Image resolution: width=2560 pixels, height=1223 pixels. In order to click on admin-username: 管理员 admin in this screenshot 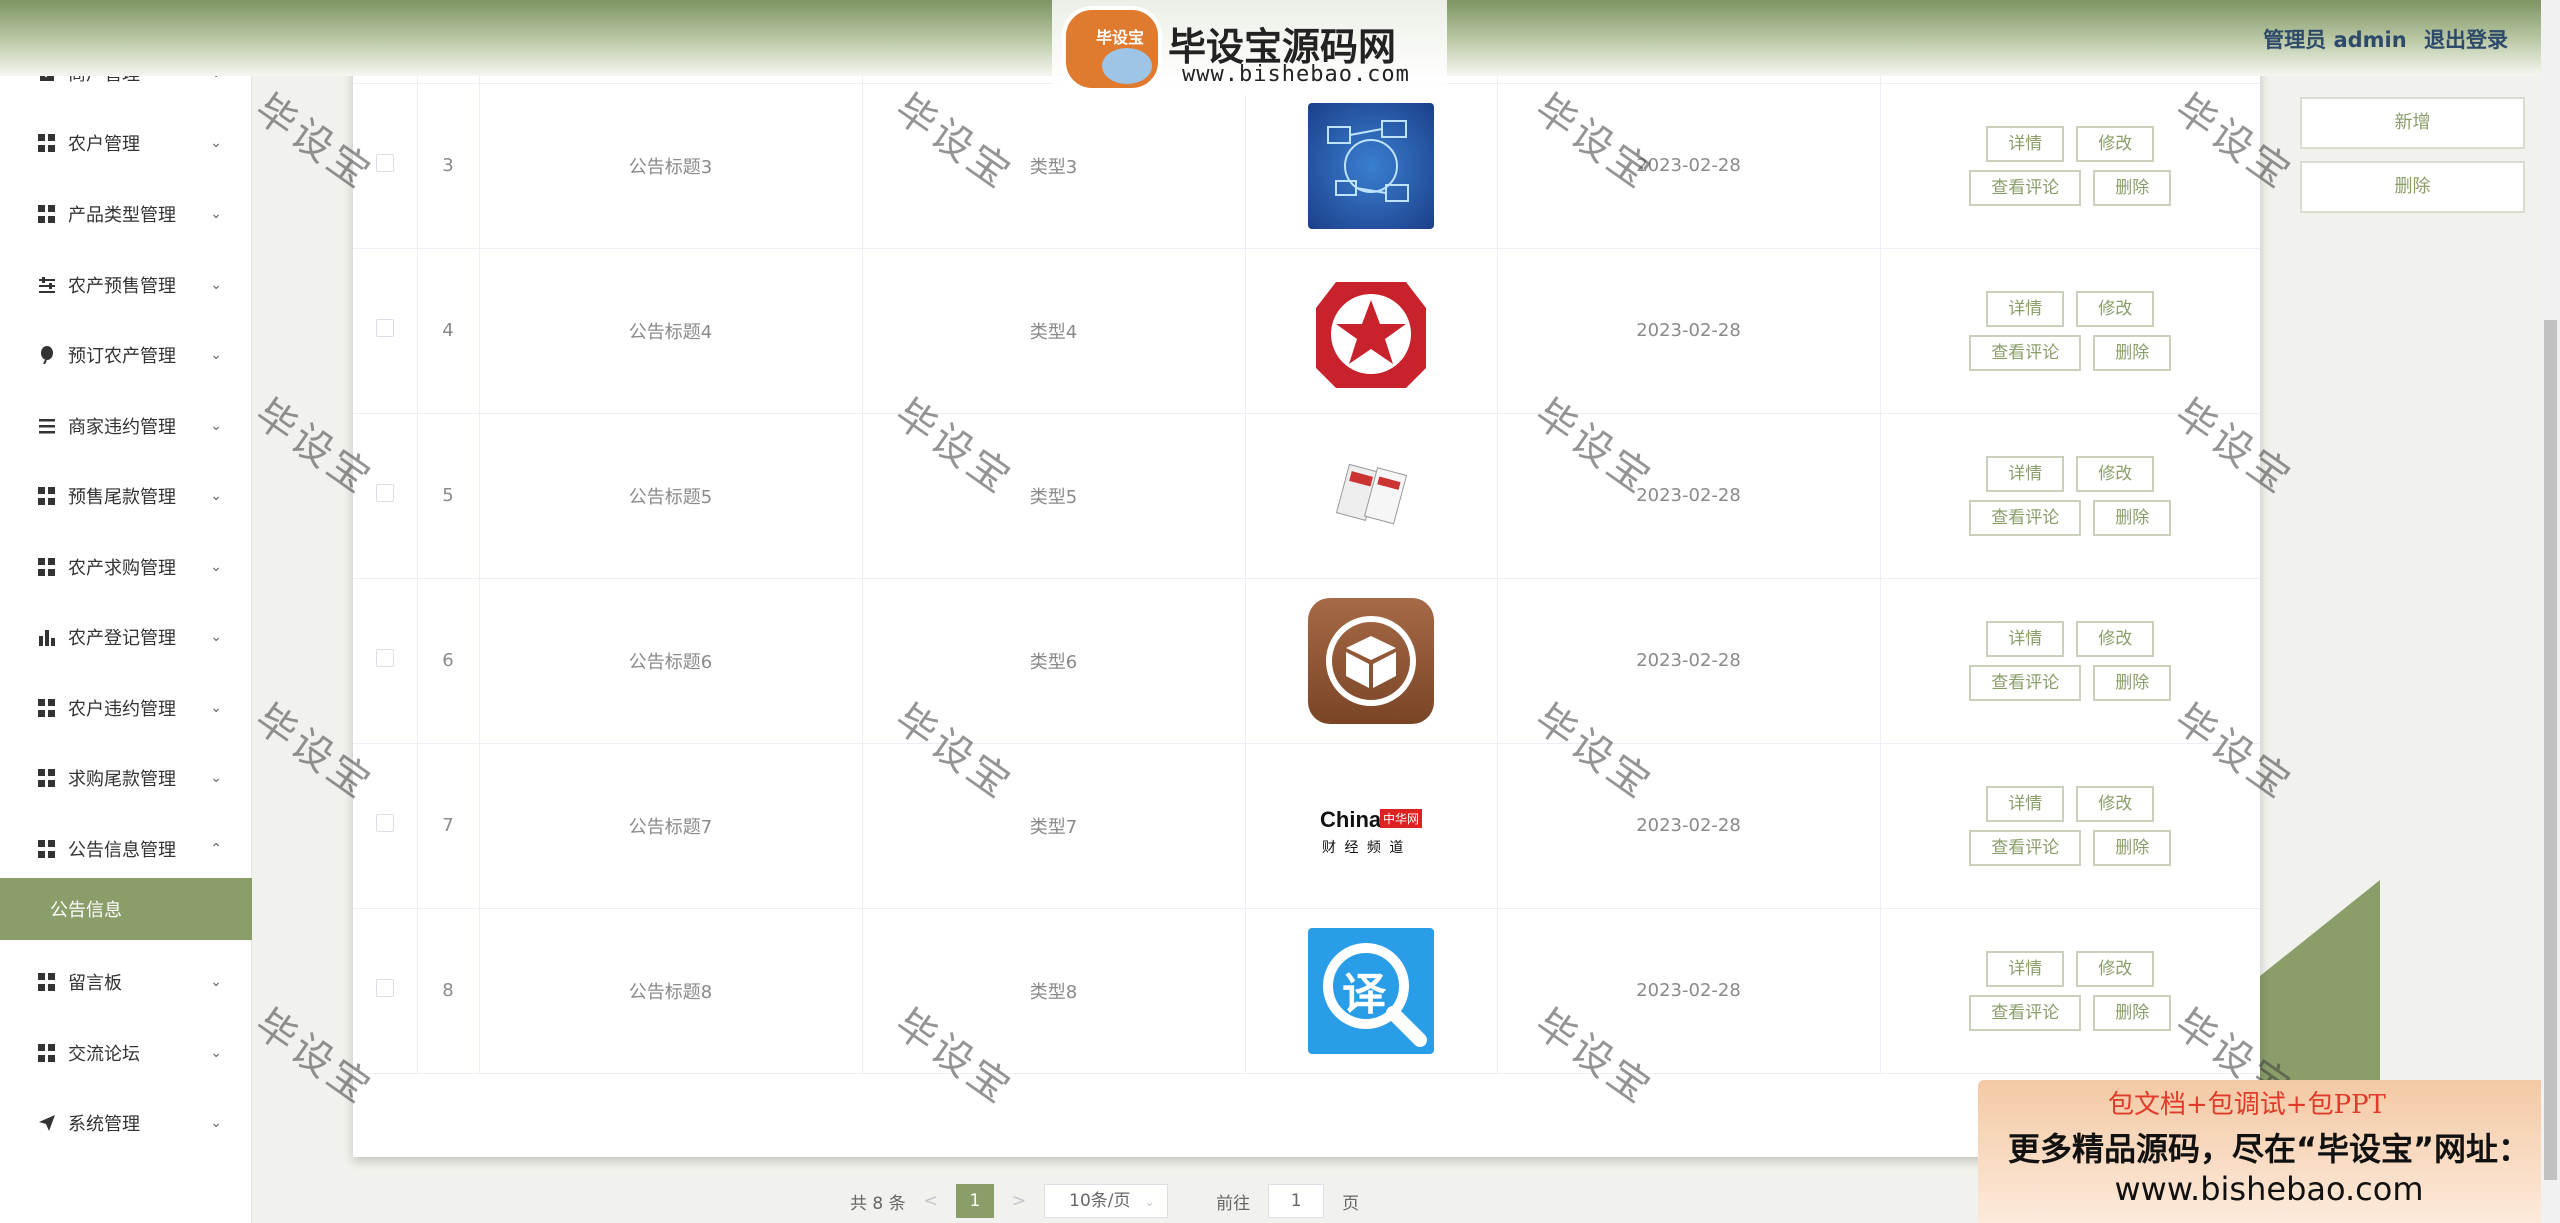, I will do `click(2335, 40)`.